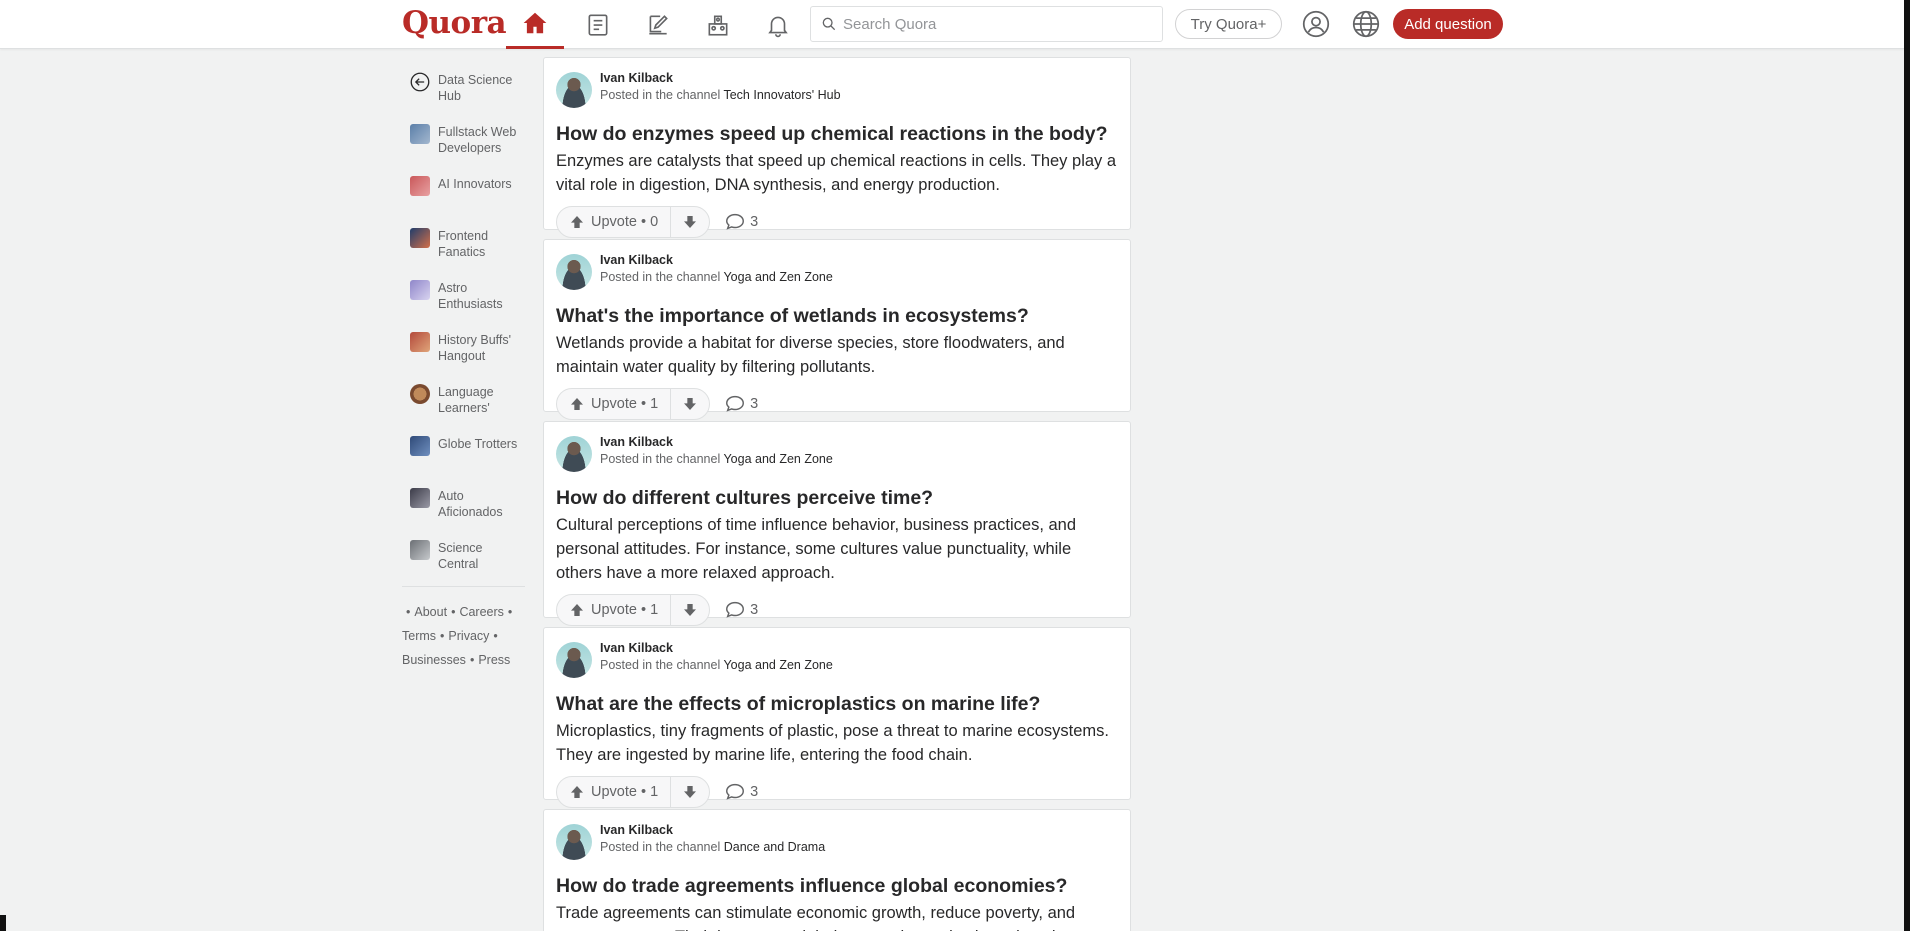 The height and width of the screenshot is (931, 1910). What do you see at coordinates (614, 222) in the screenshot?
I see `upvote-button: Upvote • 0` at bounding box center [614, 222].